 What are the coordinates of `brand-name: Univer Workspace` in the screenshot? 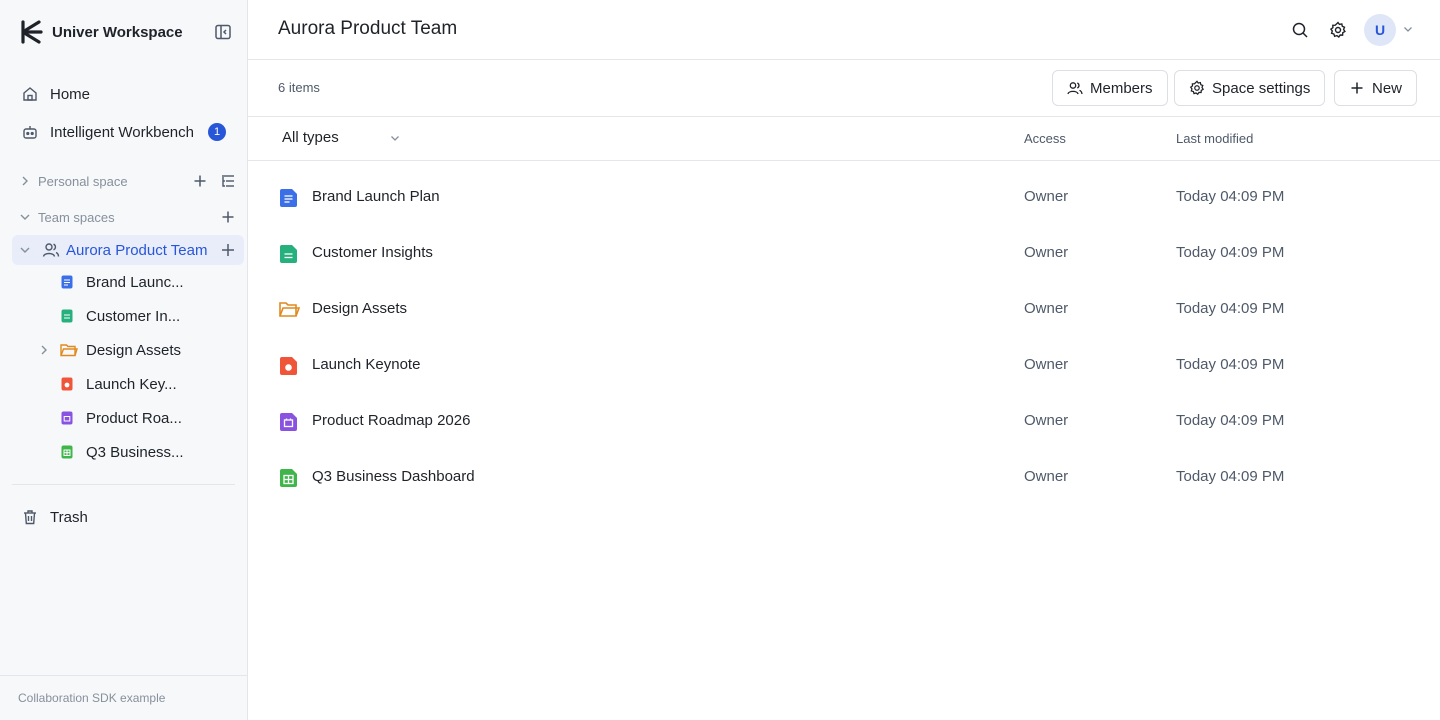 It's located at (117, 32).